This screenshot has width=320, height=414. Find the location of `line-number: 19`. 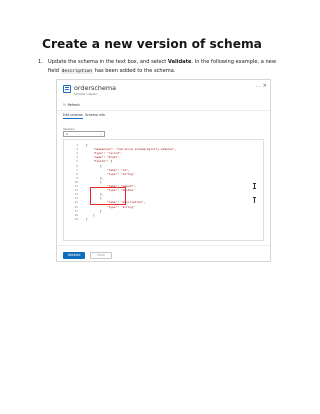

line-number: 19 is located at coordinates (76, 218).